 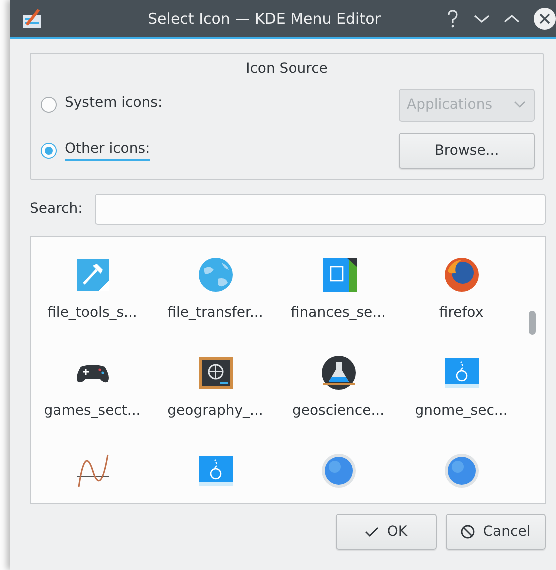 I want to click on chevron-down-icon, so click(x=520, y=105).